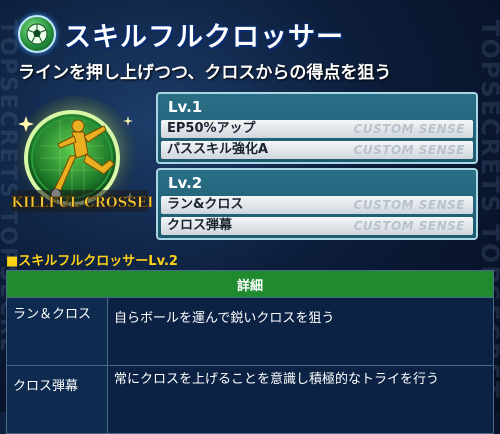 The width and height of the screenshot is (500, 434). I want to click on badge-text: SKILLFUL CROSSER, so click(81, 203).